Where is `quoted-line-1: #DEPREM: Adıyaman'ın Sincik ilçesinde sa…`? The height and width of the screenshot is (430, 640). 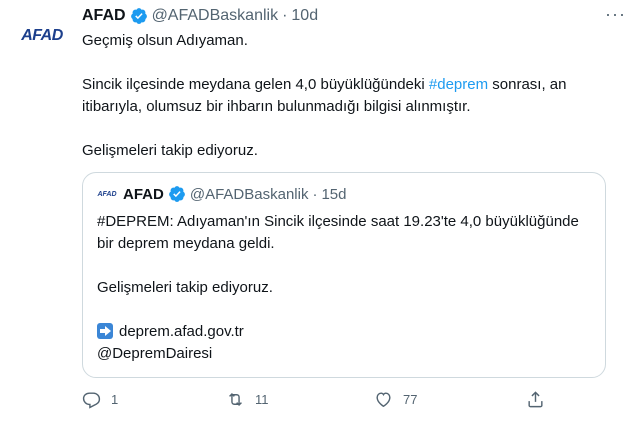 quoted-line-1: #DEPREM: Adıyaman'ın Sincik ilçesinde sa… is located at coordinates (338, 232).